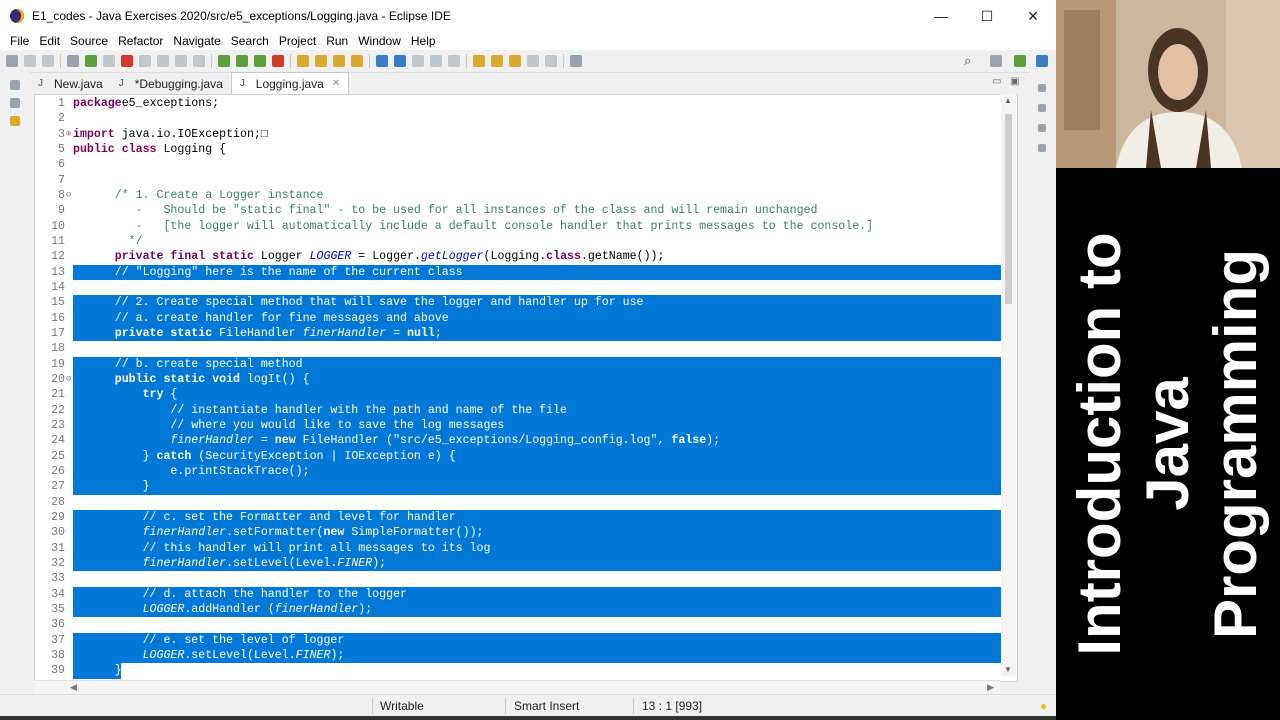 The image size is (1280, 720). Describe the element at coordinates (967, 61) in the screenshot. I see `search-icon: ⌕` at that location.